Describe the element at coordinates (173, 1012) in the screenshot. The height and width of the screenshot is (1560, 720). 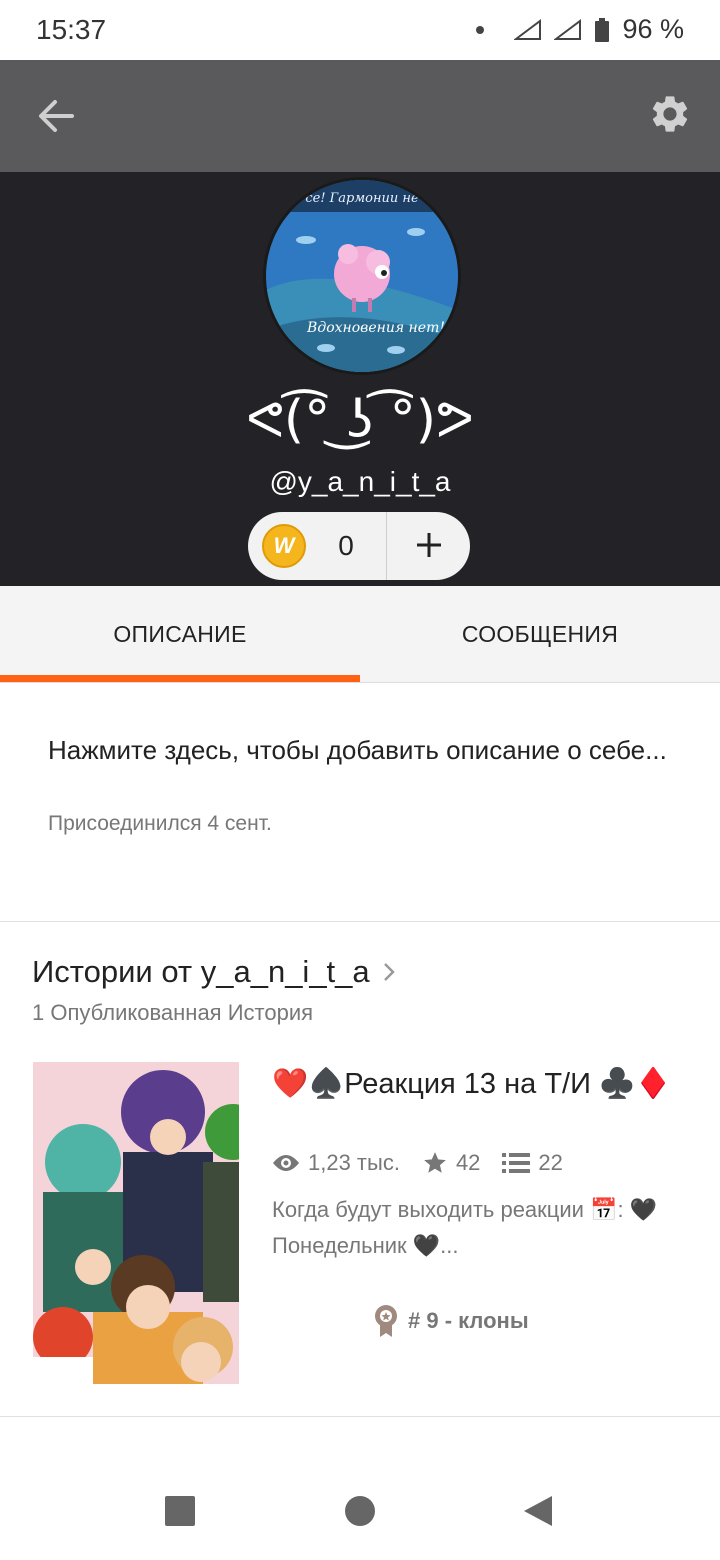
I see `stories-count: 1 Опубликованная История` at that location.